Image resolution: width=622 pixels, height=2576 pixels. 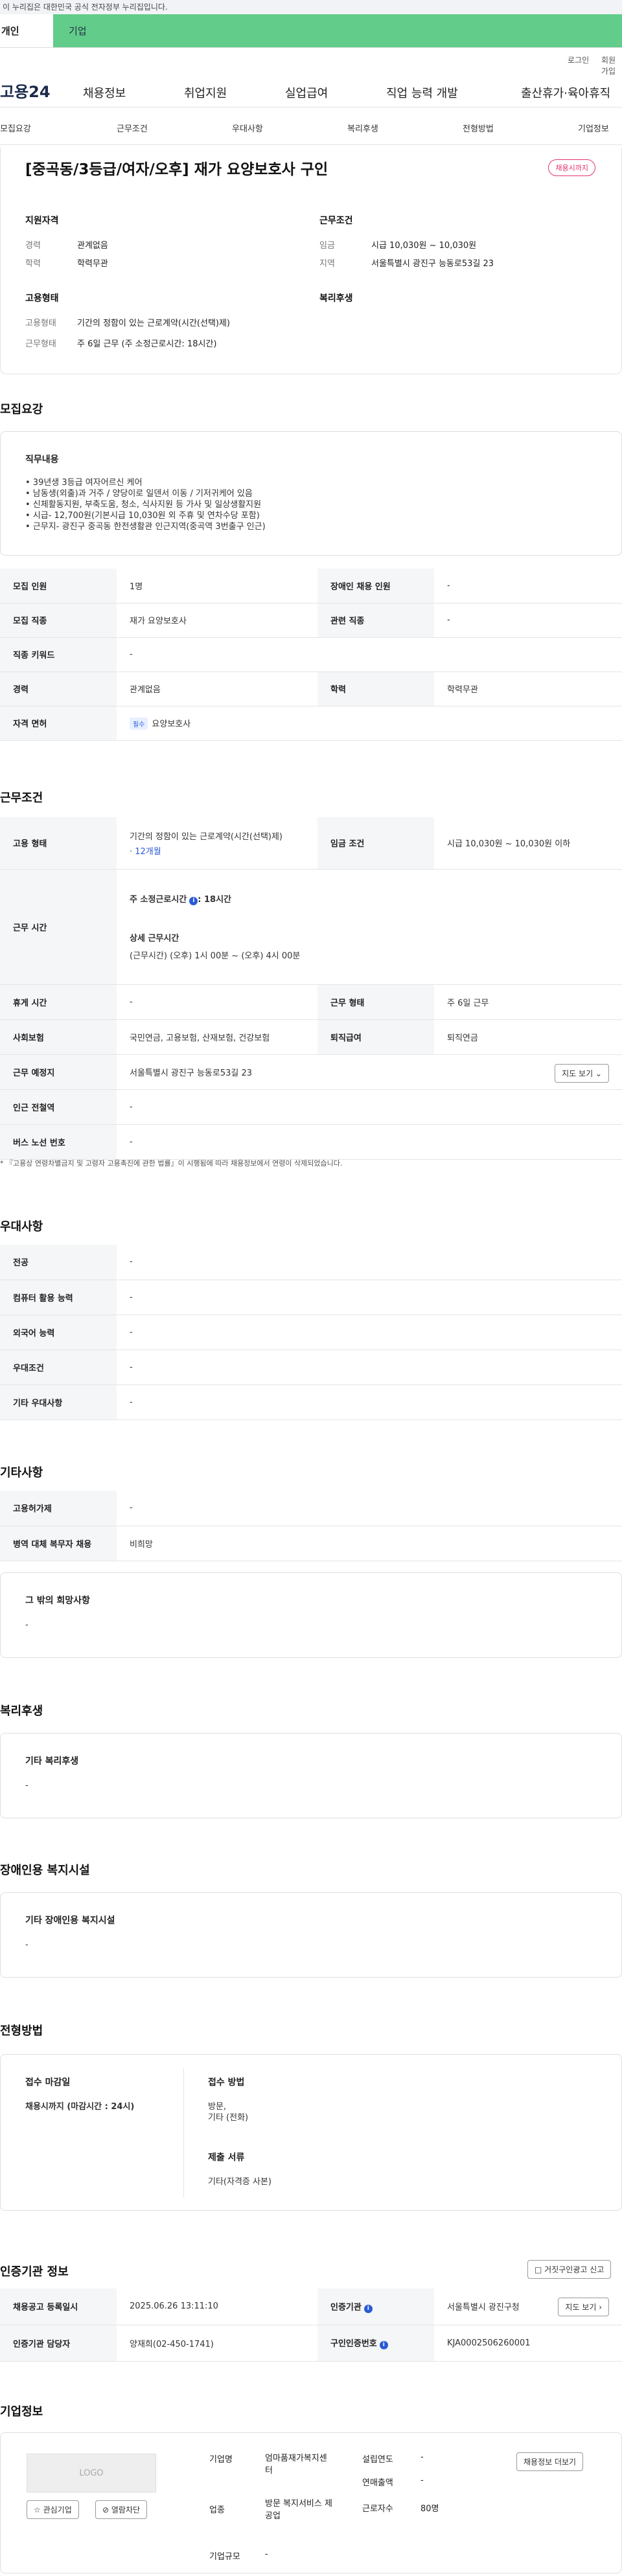 What do you see at coordinates (21, 2412) in the screenshot?
I see `company-title: 기업정보` at bounding box center [21, 2412].